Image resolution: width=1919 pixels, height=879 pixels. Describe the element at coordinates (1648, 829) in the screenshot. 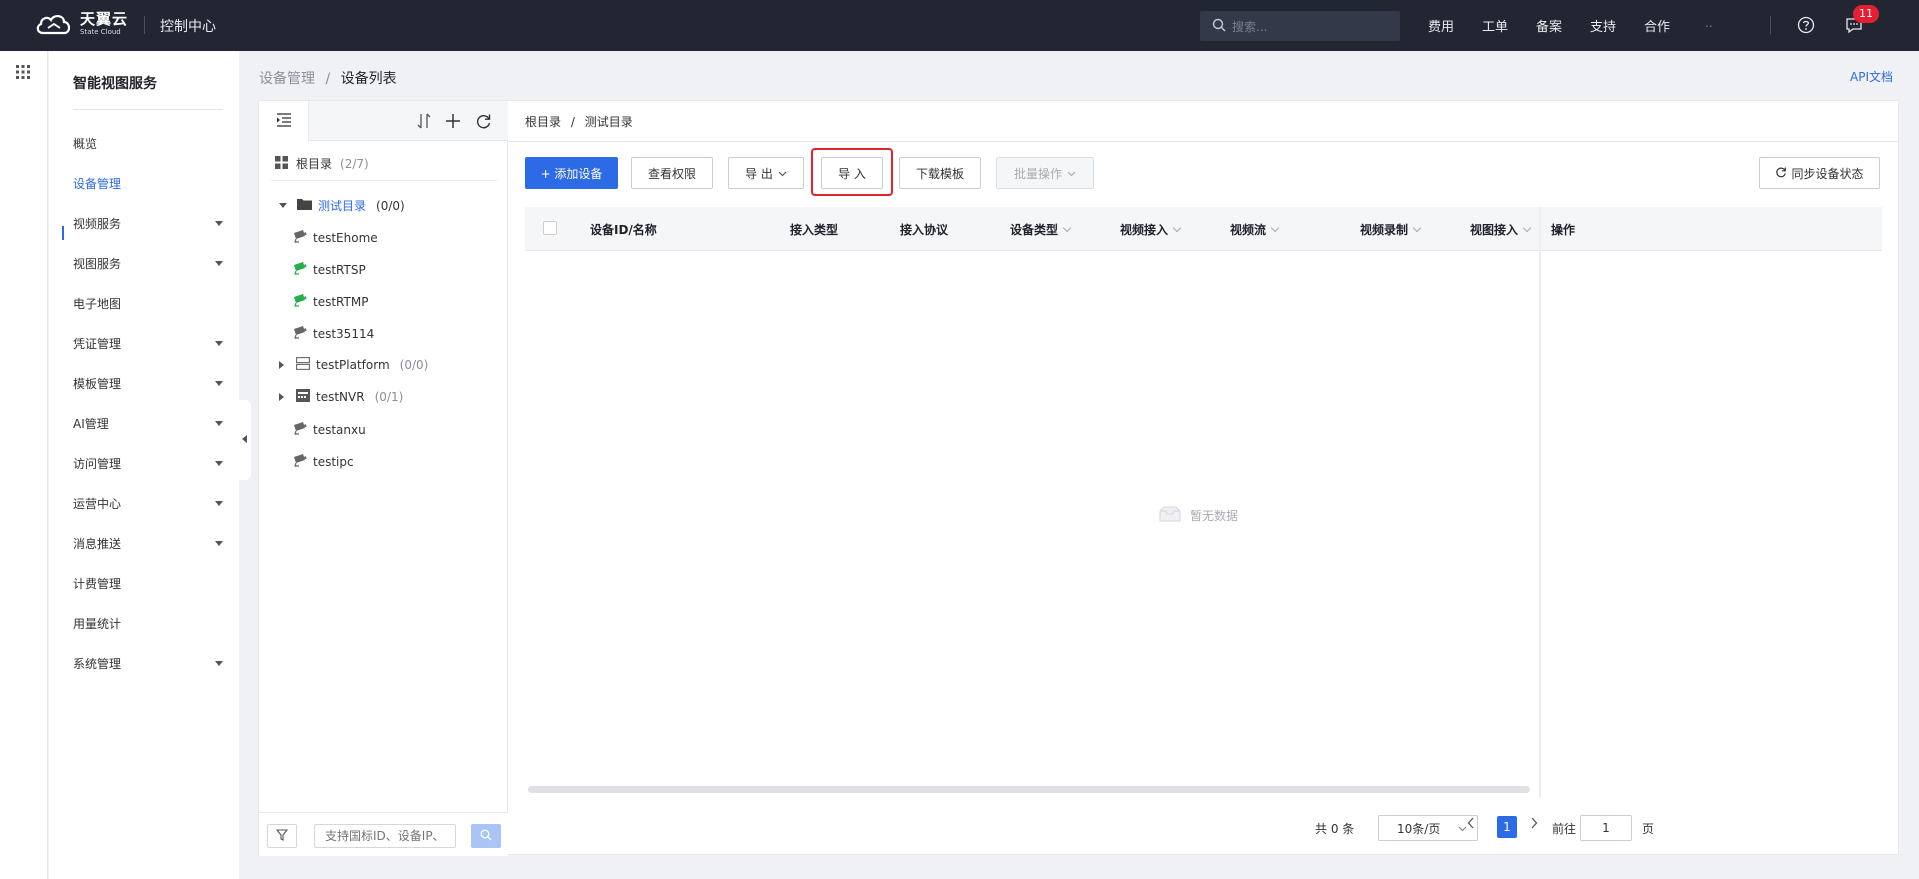

I see `page-unit-label: 页` at that location.